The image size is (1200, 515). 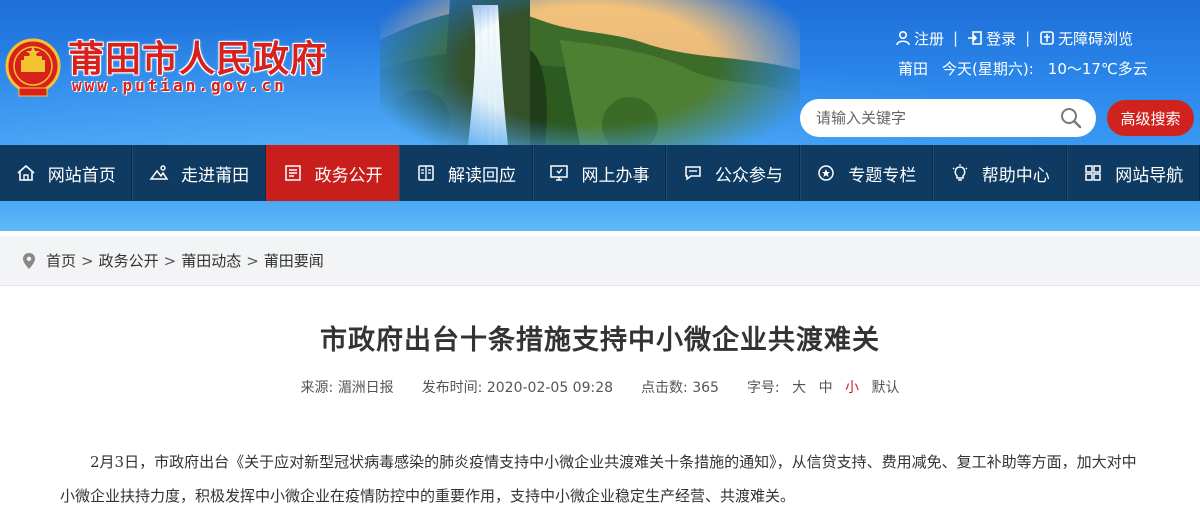 I want to click on search-box, so click(x=948, y=118).